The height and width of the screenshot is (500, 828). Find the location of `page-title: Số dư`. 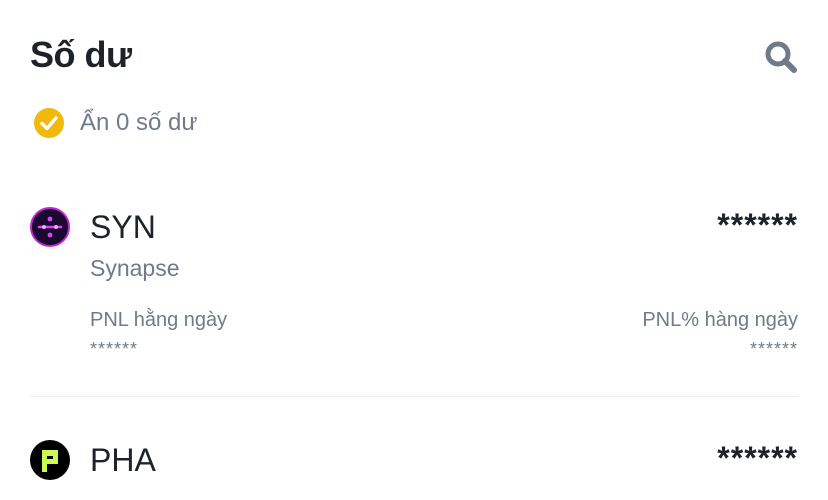

page-title: Số dư is located at coordinates (81, 54).